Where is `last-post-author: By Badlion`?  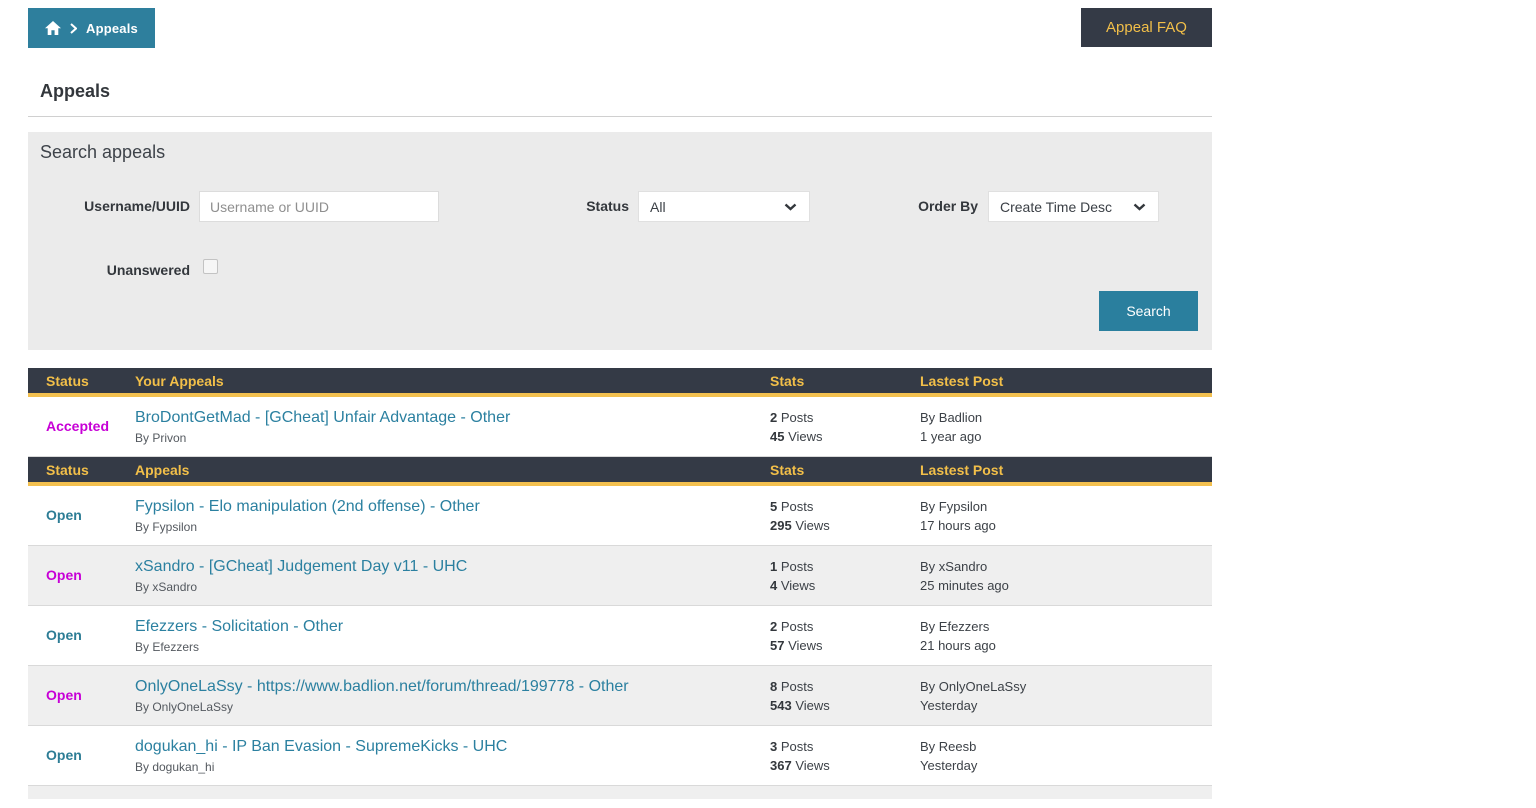
last-post-author: By Badlion is located at coordinates (951, 417).